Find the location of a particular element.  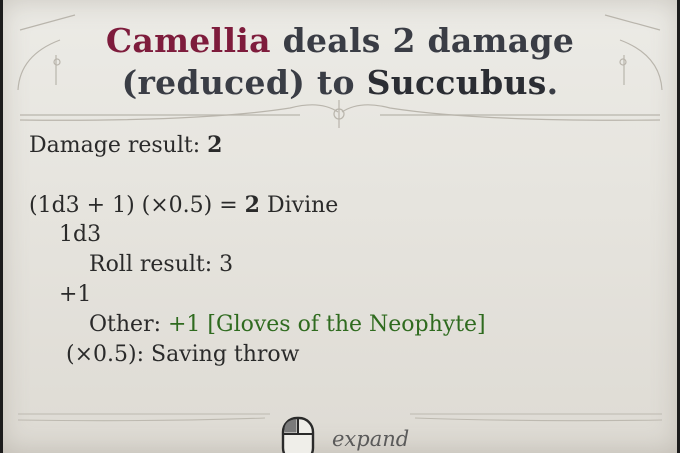

dice-row: 1d3 is located at coordinates (80, 235).